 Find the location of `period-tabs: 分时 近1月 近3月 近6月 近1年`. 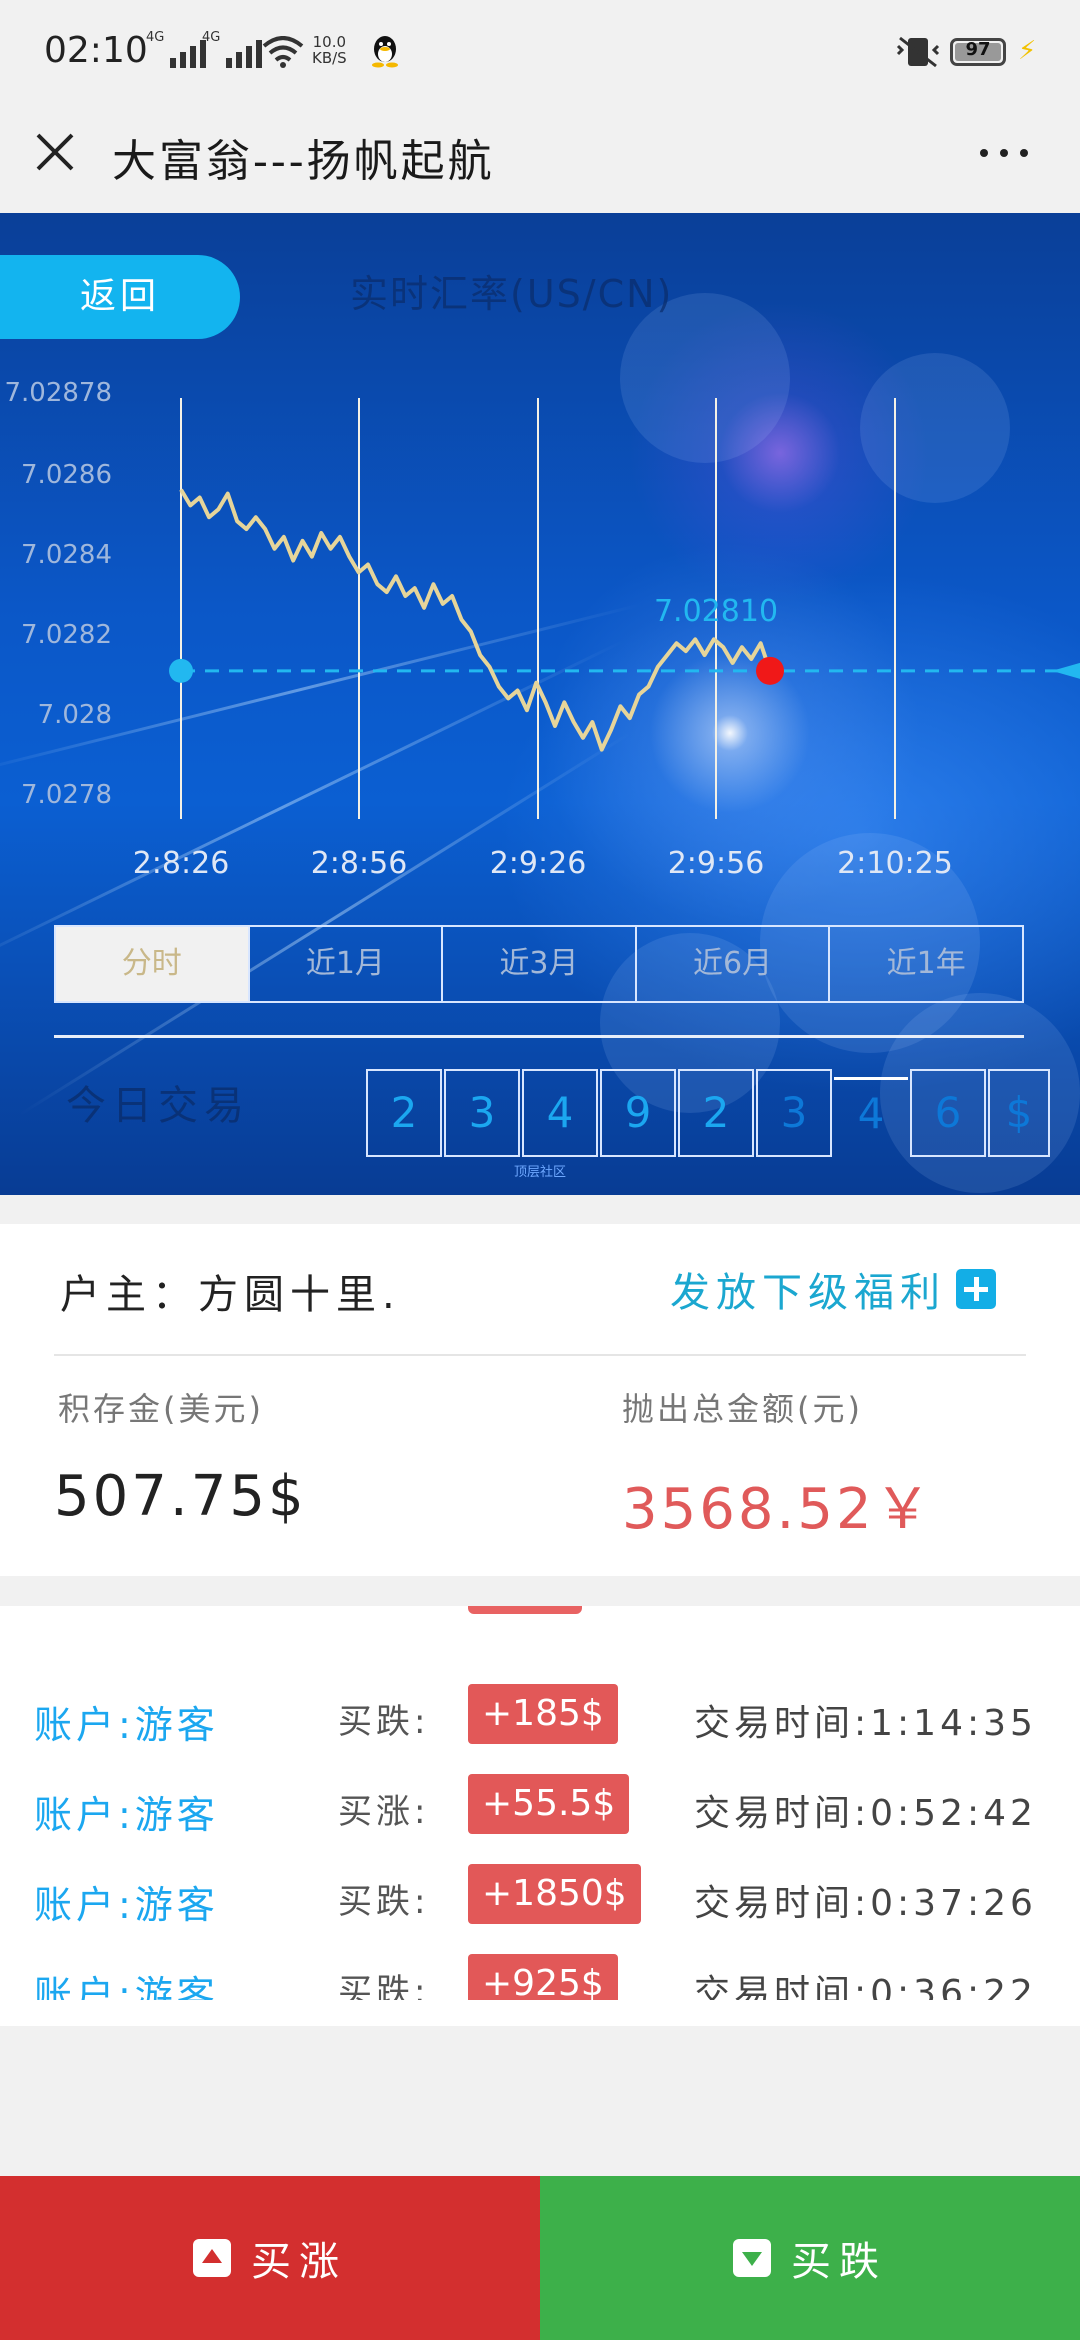

period-tabs: 分时 近1月 近3月 近6月 近1年 is located at coordinates (539, 964).